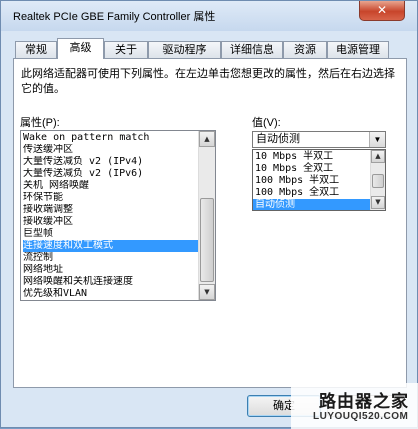 This screenshot has width=418, height=429. What do you see at coordinates (382, 11) in the screenshot?
I see `close-button: ✕` at bounding box center [382, 11].